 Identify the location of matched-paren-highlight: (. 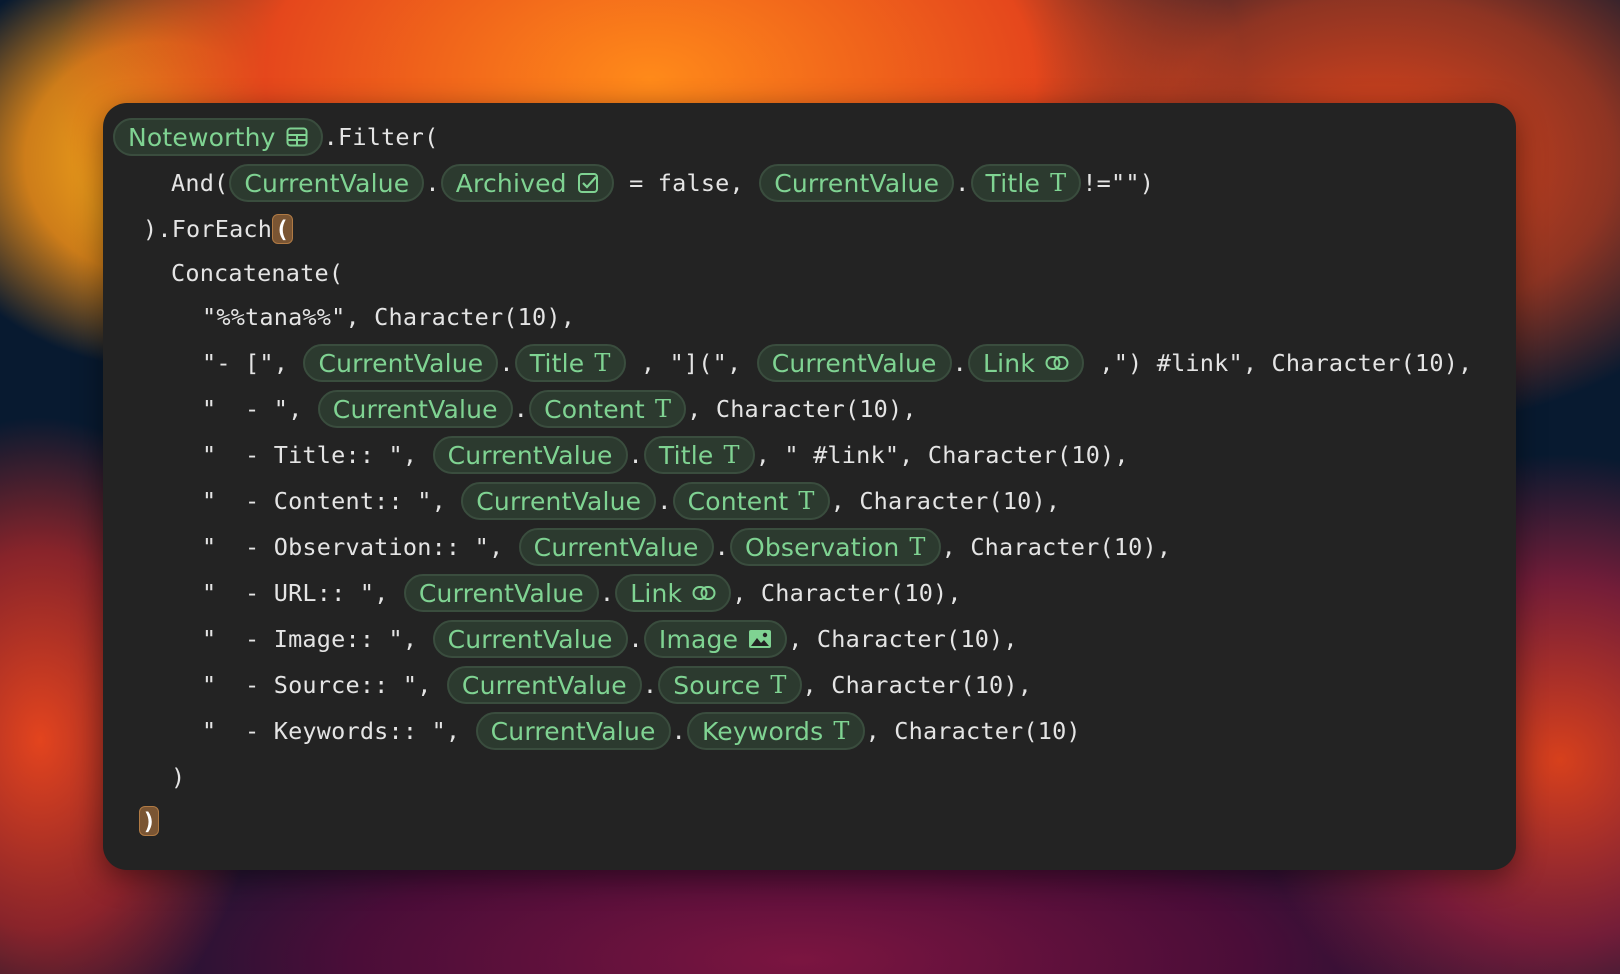
(282, 229).